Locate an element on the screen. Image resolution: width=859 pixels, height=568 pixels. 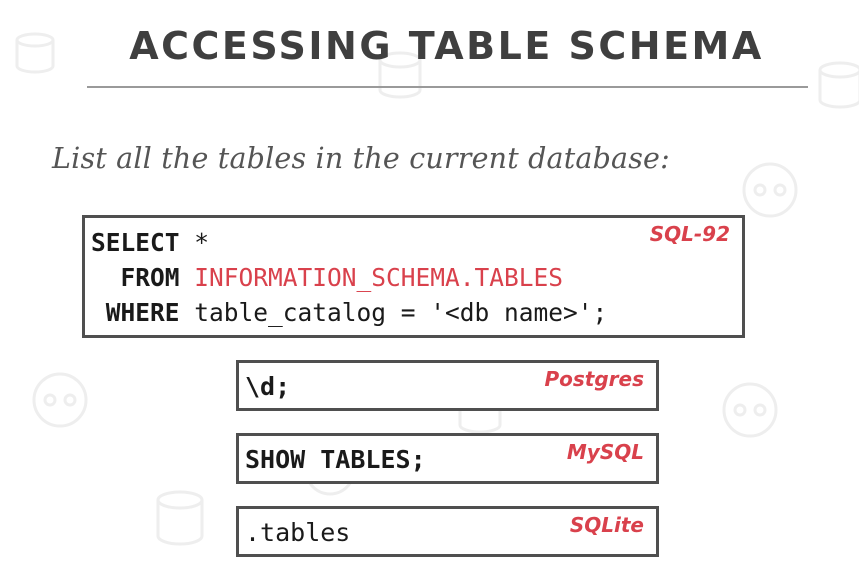
dialect-label-sql92: SQL-92 is located at coordinates (689, 234).